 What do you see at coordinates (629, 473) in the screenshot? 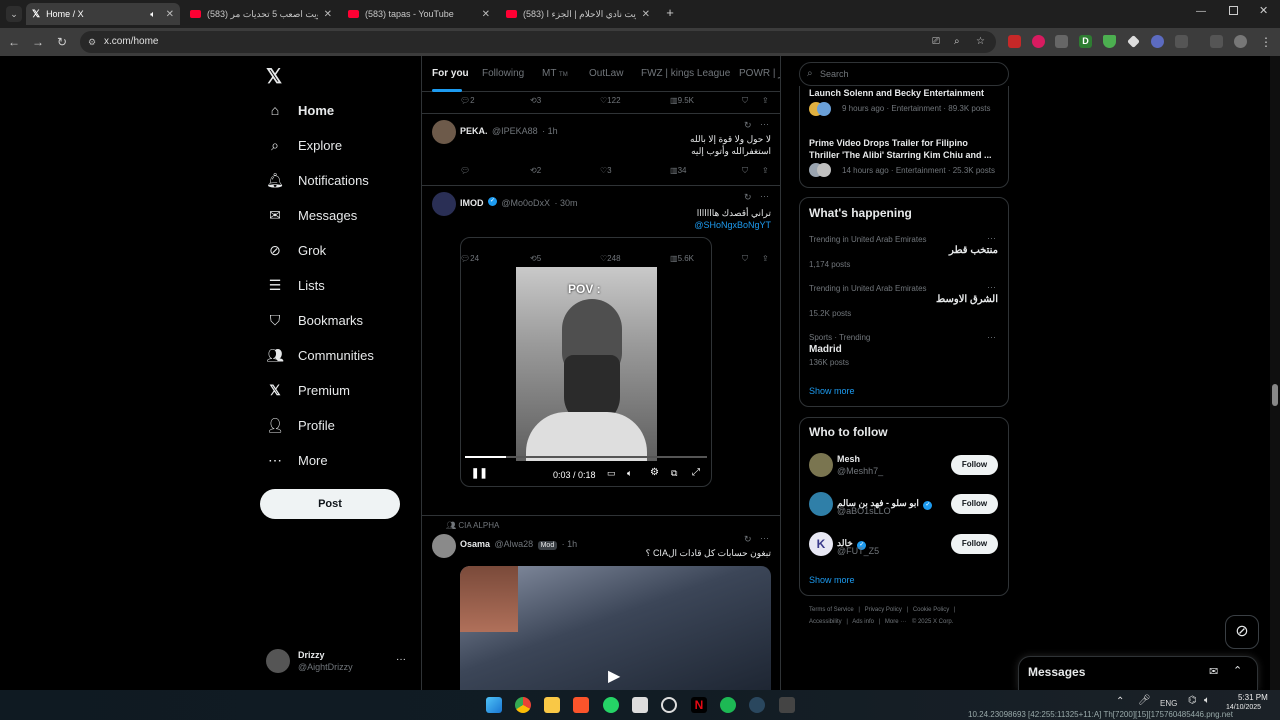
I see `volume-icon: 🔈︎` at bounding box center [629, 473].